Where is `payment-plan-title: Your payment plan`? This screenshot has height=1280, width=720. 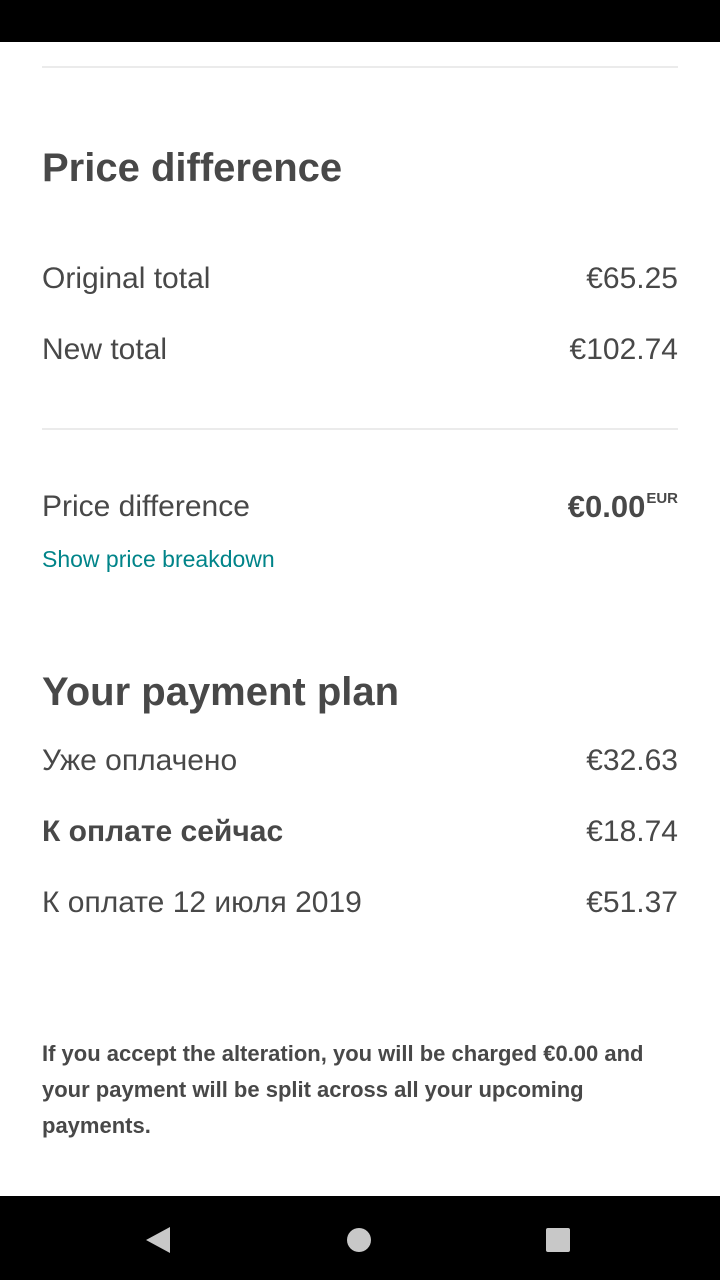 payment-plan-title: Your payment plan is located at coordinates (221, 692).